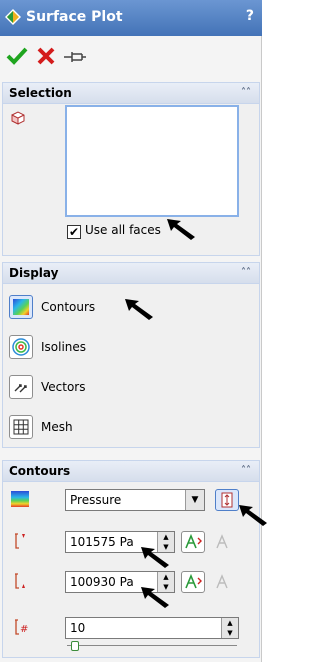 This screenshot has height=662, width=320. Describe the element at coordinates (74, 232) in the screenshot. I see `use-all-faces-checkbox: ✔` at that location.